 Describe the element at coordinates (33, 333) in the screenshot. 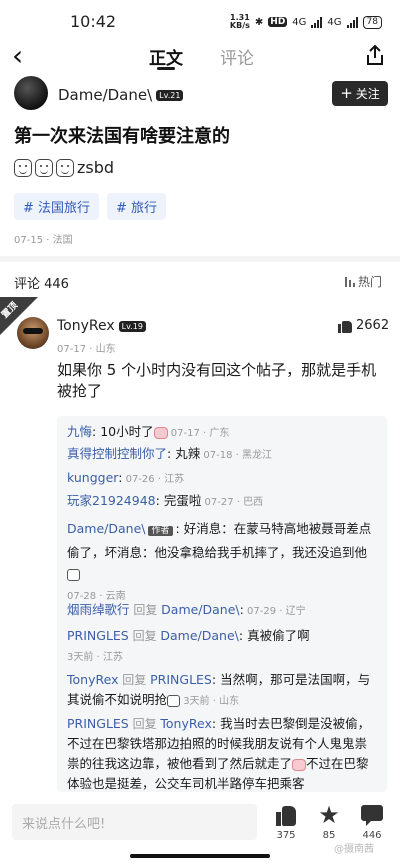

I see `commenter-avatar` at that location.